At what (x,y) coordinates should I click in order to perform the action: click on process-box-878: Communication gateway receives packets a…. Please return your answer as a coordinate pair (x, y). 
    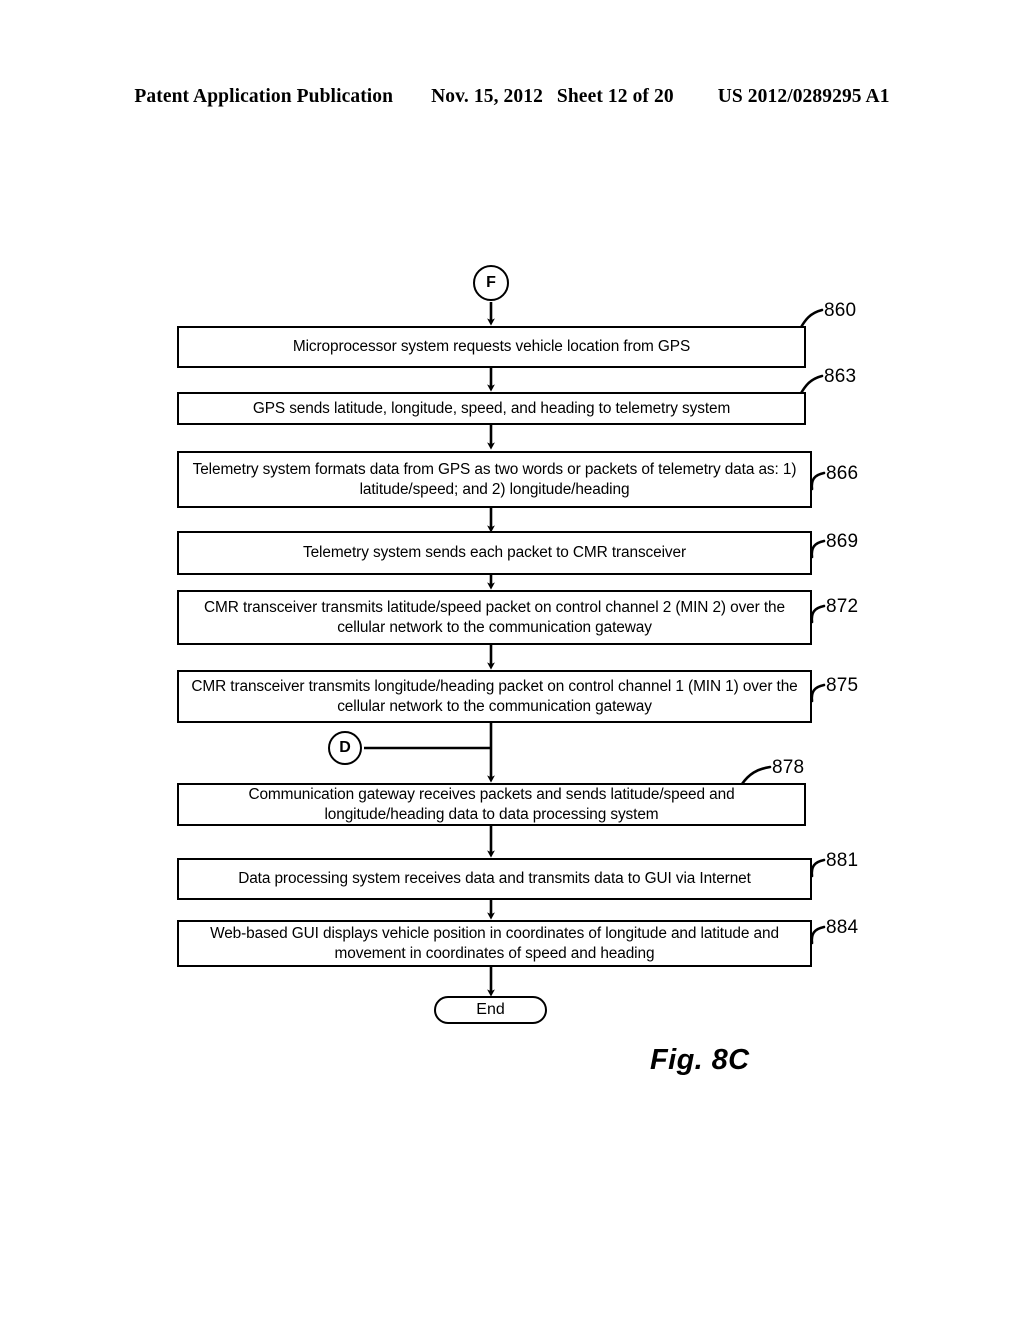
    Looking at the image, I should click on (491, 804).